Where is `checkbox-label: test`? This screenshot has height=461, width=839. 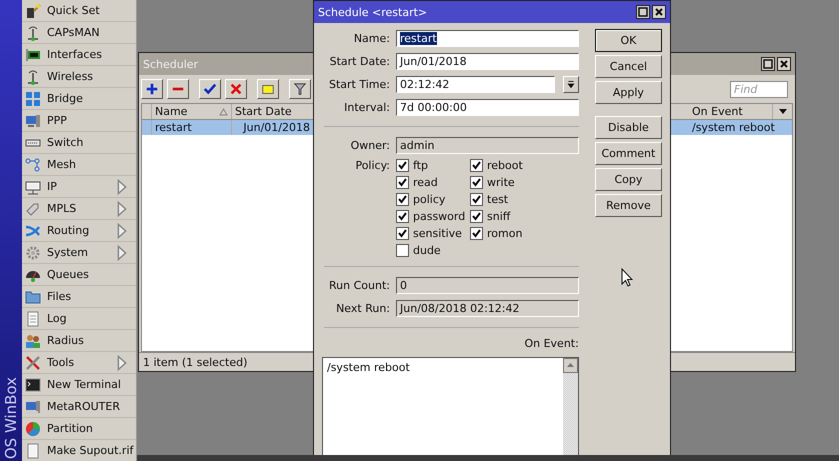
checkbox-label: test is located at coordinates (497, 199).